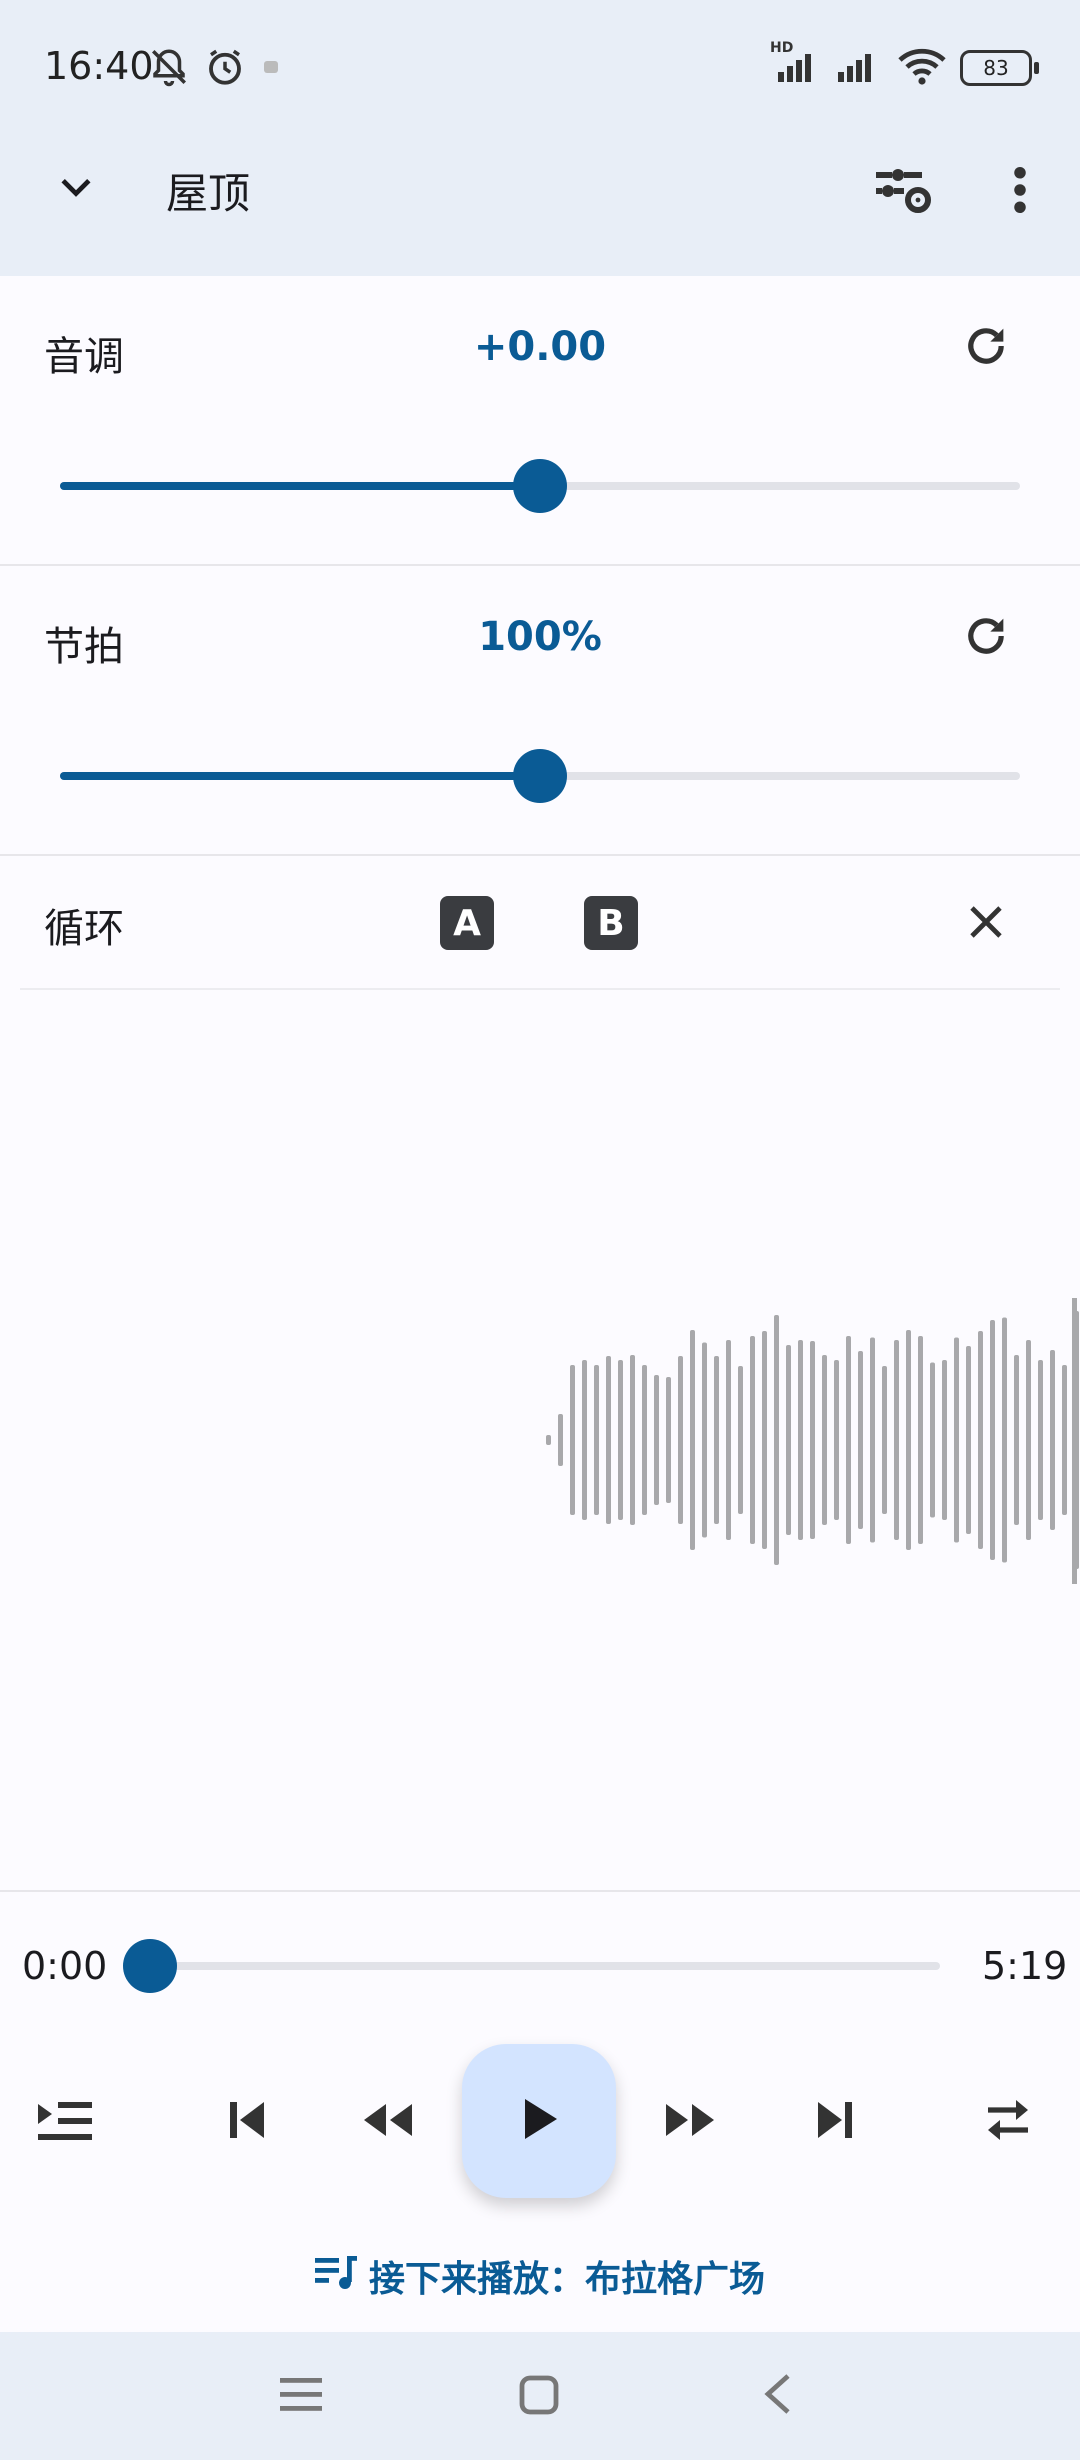 The height and width of the screenshot is (2460, 1080). What do you see at coordinates (301, 2396) in the screenshot?
I see `menu-icon` at bounding box center [301, 2396].